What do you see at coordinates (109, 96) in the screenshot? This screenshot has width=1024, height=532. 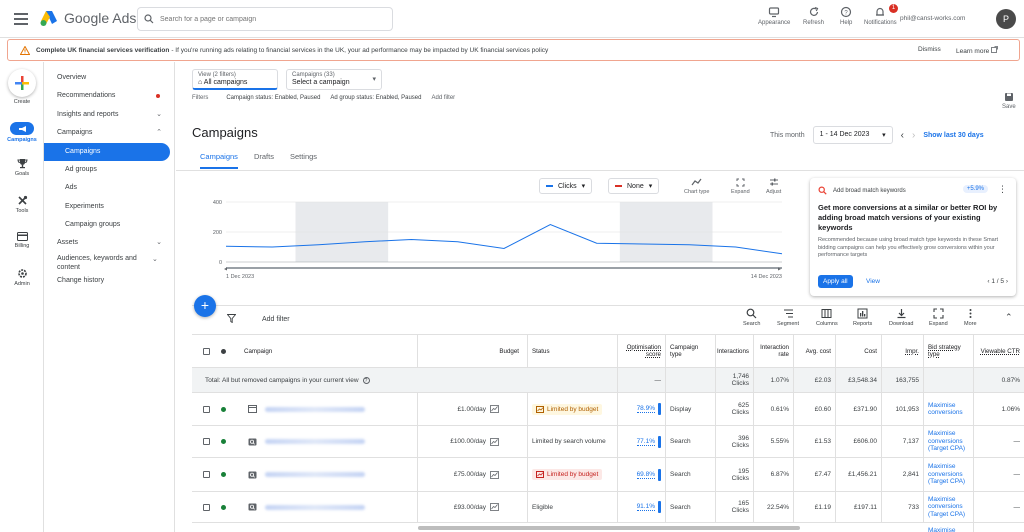 I see `sidebar-item-recommendations: Recommendations` at bounding box center [109, 96].